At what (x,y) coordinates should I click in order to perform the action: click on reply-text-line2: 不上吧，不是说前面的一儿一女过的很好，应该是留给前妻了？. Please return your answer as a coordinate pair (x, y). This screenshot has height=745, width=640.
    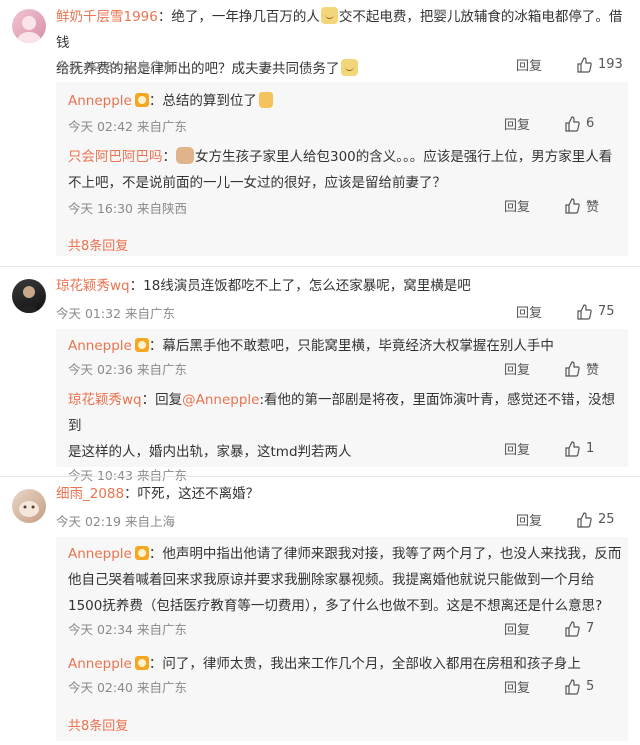
    Looking at the image, I should click on (257, 183).